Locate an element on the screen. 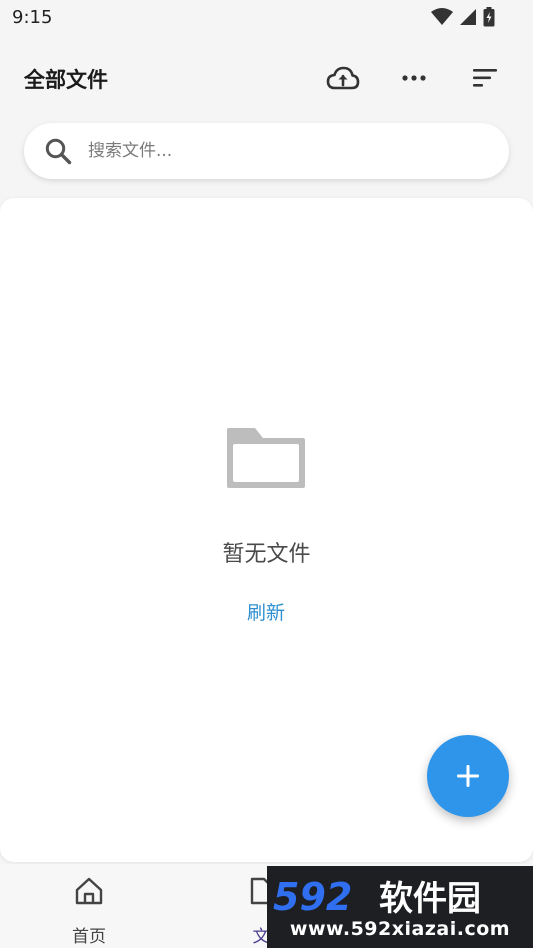 The width and height of the screenshot is (533, 948). watermark: 592 软件园 www.592xiazai.com is located at coordinates (400, 907).